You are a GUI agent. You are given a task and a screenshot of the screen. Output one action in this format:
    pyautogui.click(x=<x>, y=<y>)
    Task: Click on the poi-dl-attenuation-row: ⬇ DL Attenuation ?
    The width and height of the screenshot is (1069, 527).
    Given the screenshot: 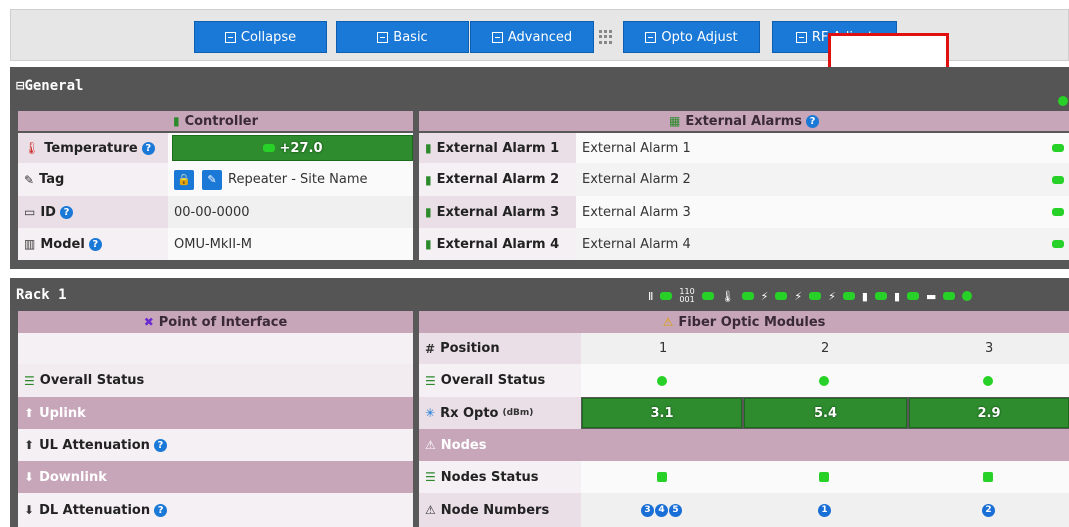 What is the action you would take?
    pyautogui.click(x=215, y=510)
    